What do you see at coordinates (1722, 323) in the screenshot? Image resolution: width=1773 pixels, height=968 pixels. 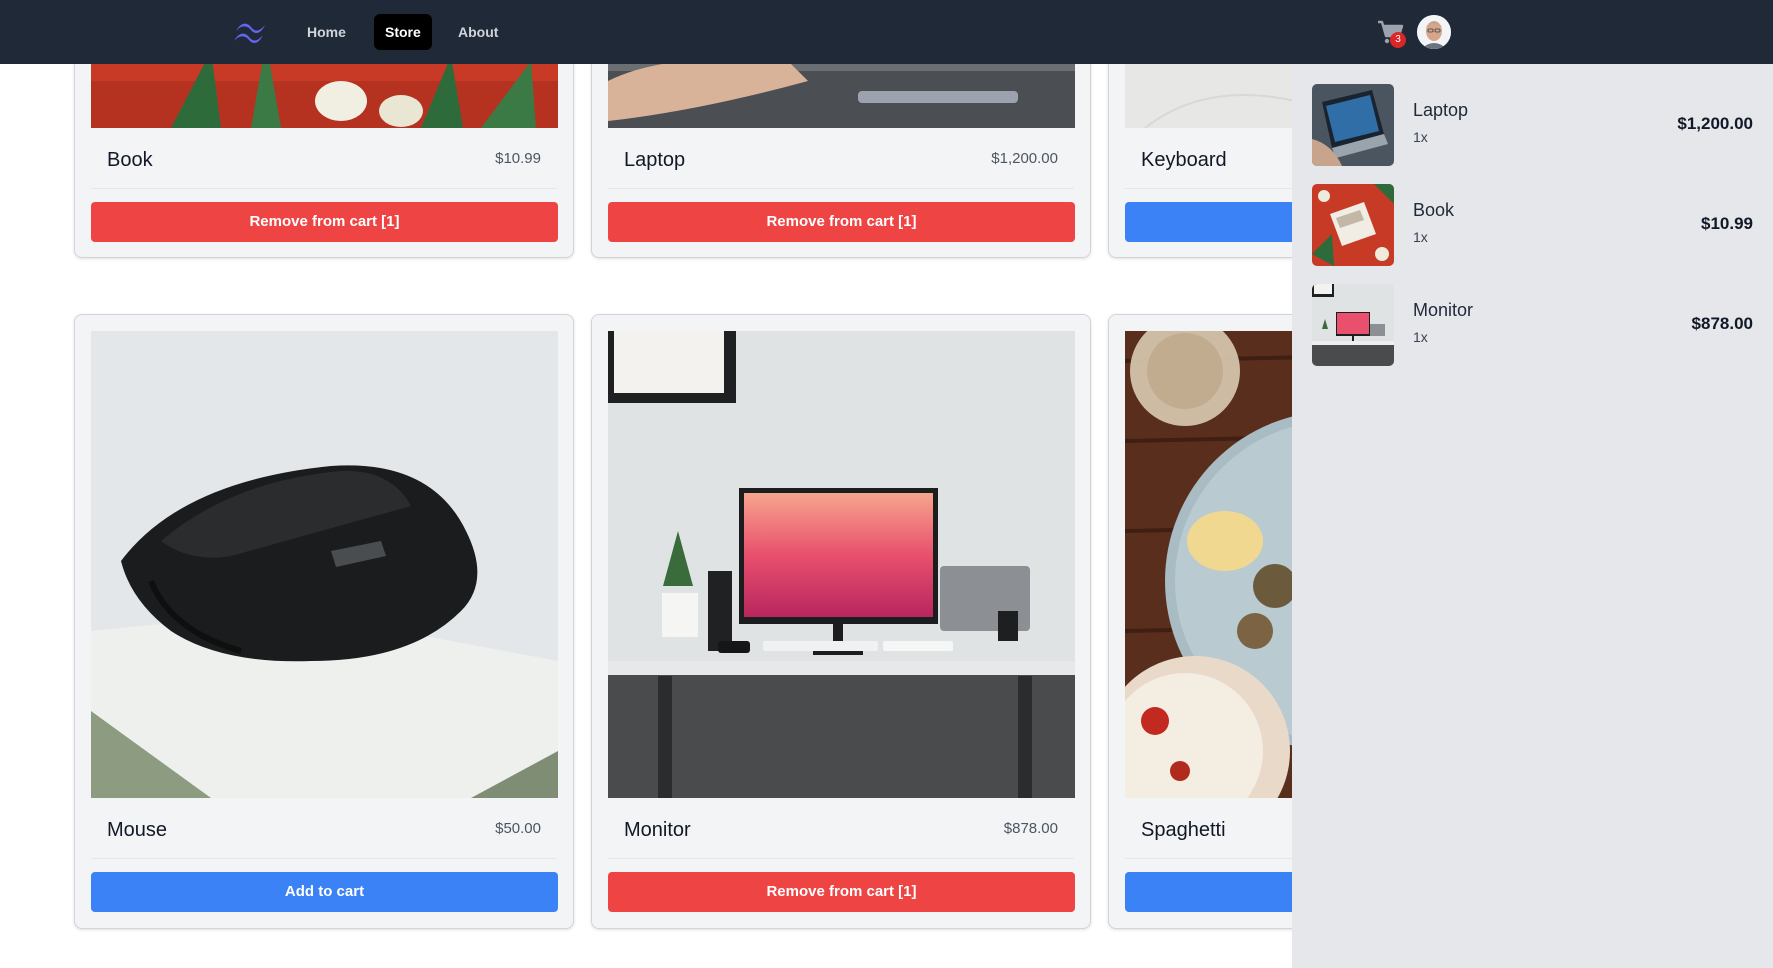 I see `cart-item-total: $878.00` at bounding box center [1722, 323].